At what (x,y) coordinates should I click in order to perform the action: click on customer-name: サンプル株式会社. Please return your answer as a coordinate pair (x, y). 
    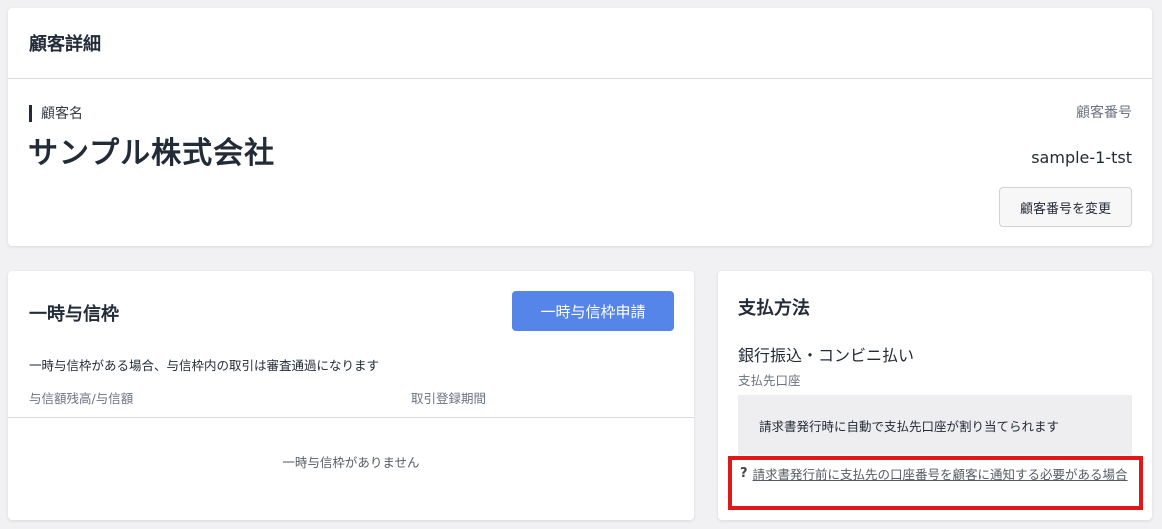
    Looking at the image, I should click on (152, 153).